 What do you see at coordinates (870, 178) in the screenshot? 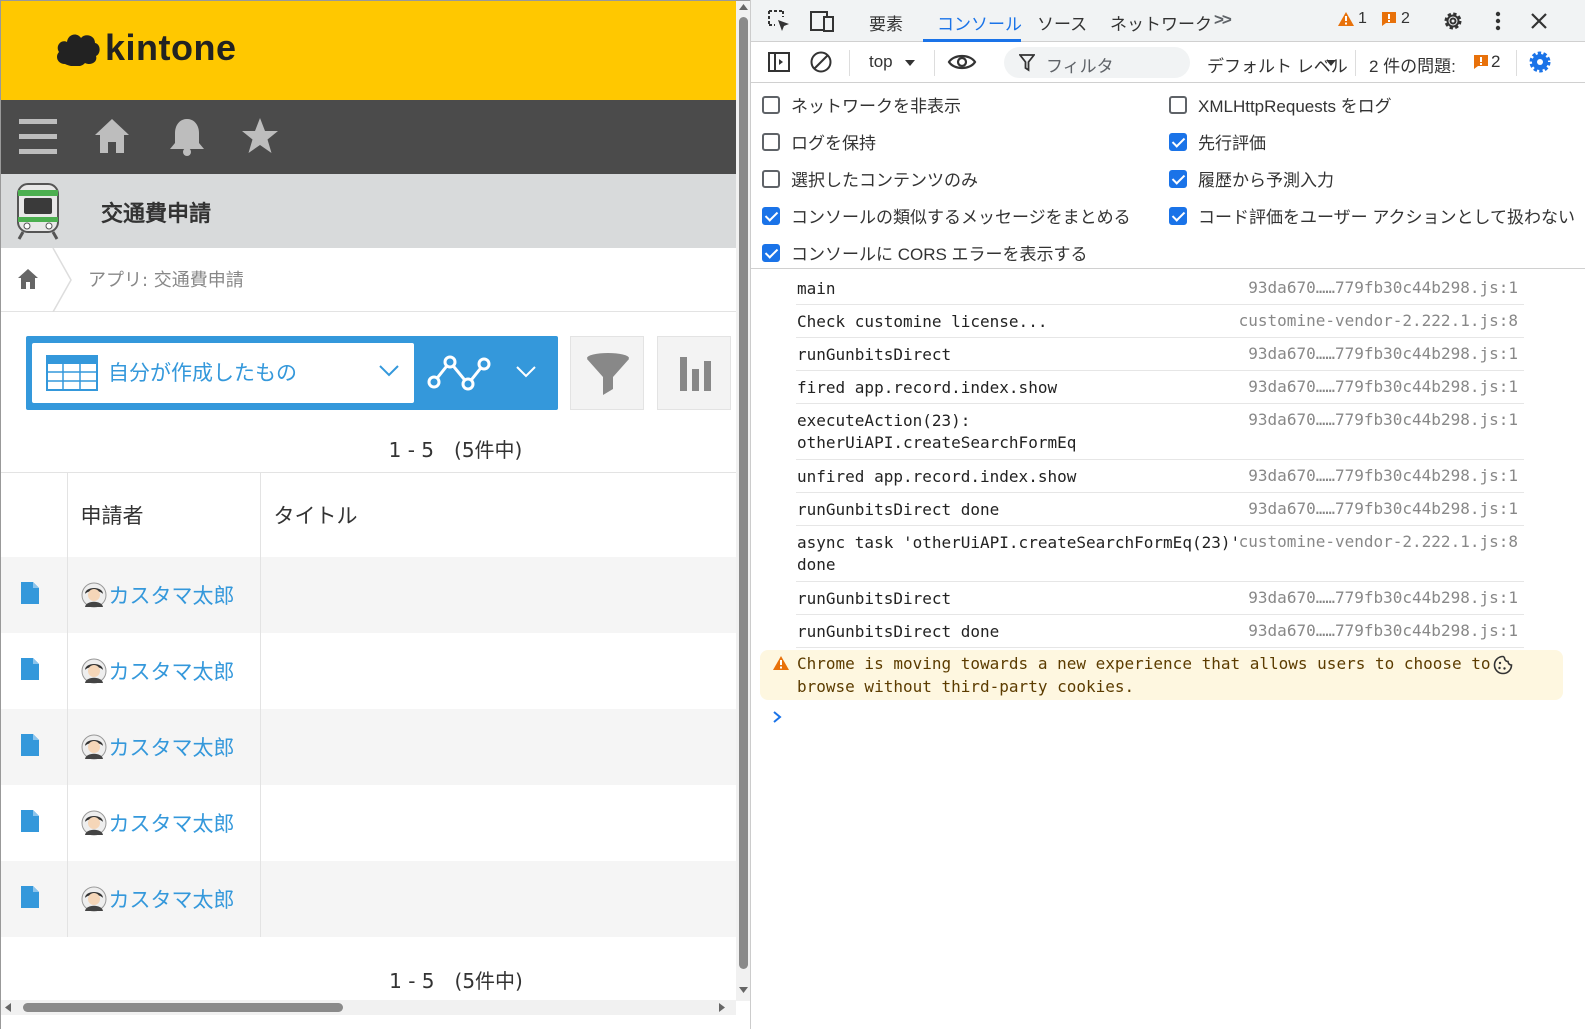
I see `setting-left-2: 選択したコンテンツのみ` at bounding box center [870, 178].